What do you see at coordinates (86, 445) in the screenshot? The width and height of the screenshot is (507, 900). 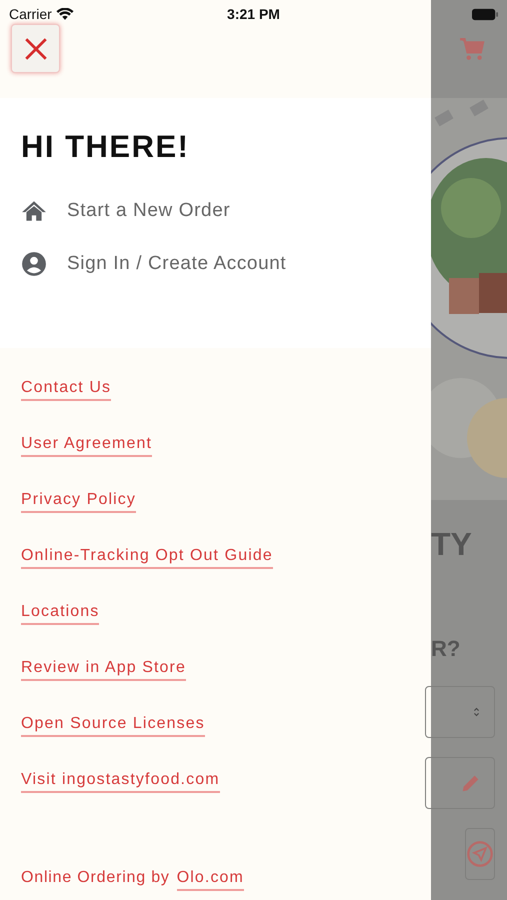 I see `menu-link: User Agreement` at bounding box center [86, 445].